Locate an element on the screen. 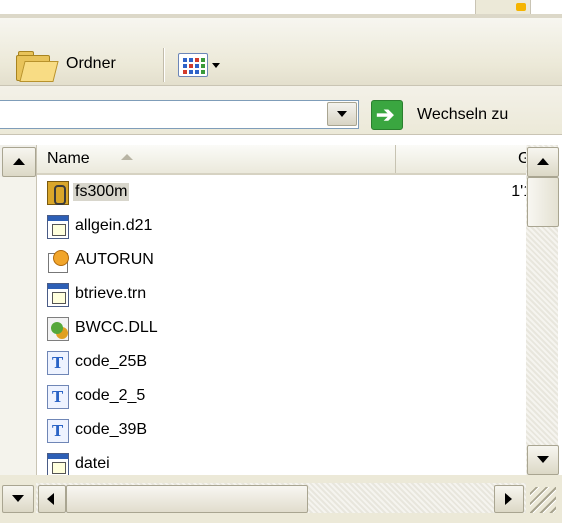  folders-button: Ordner is located at coordinates (65, 64).